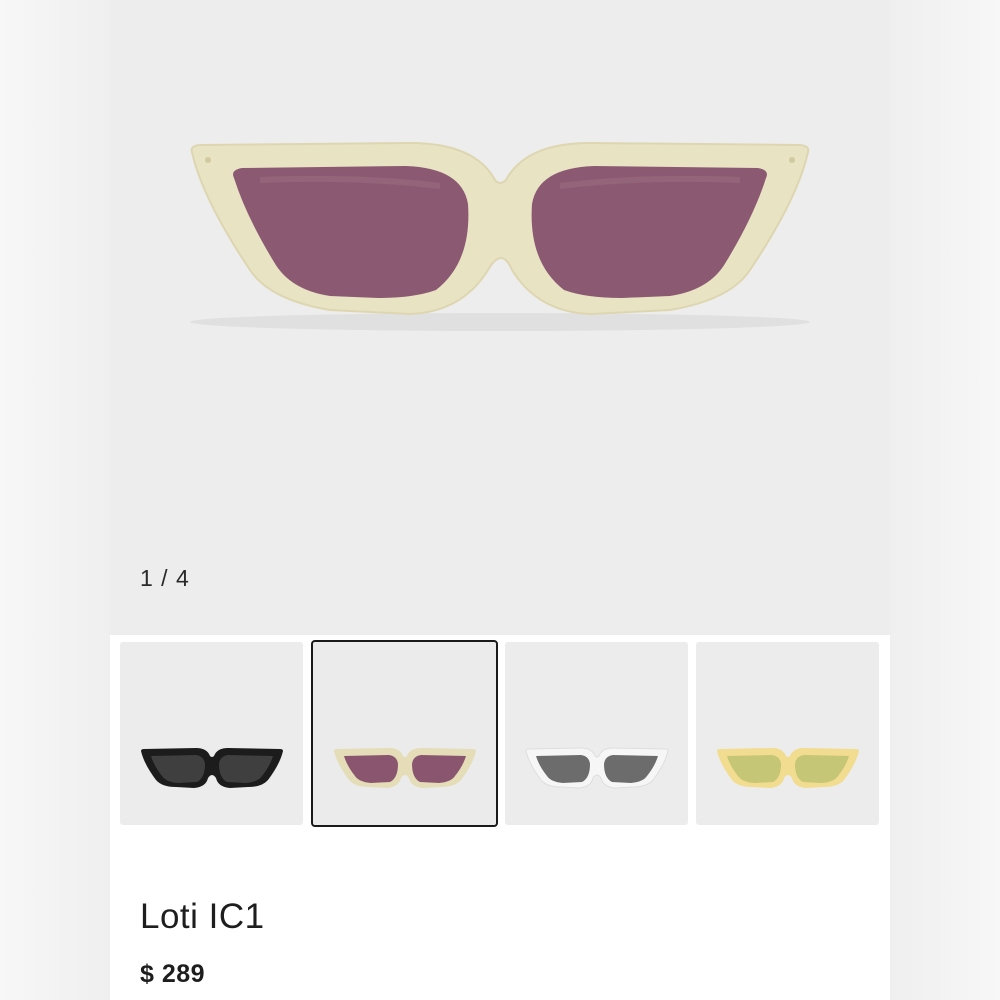  I want to click on sunglasses-yellow-green-icon, so click(788, 768).